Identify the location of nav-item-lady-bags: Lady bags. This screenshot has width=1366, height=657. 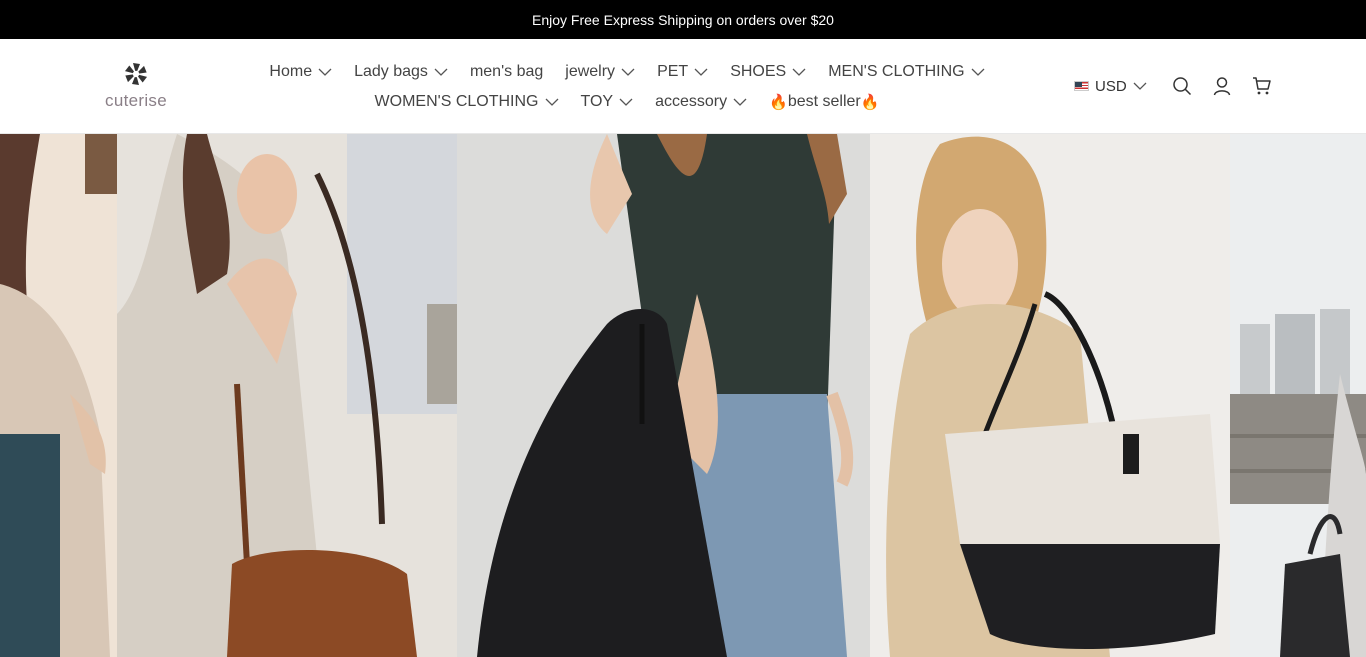
(401, 72).